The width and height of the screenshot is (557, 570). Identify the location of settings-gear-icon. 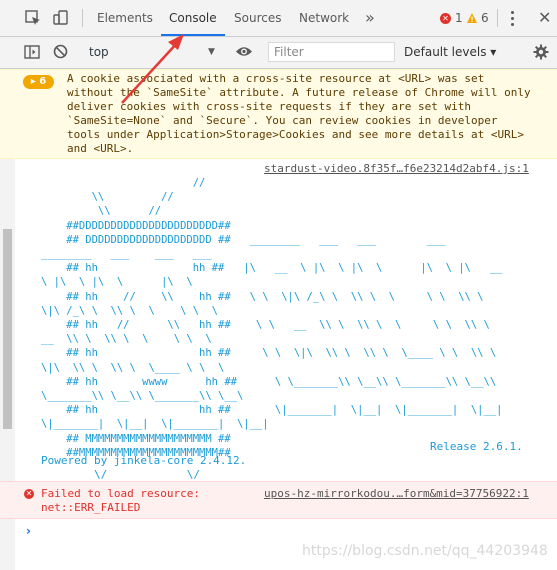
(541, 52).